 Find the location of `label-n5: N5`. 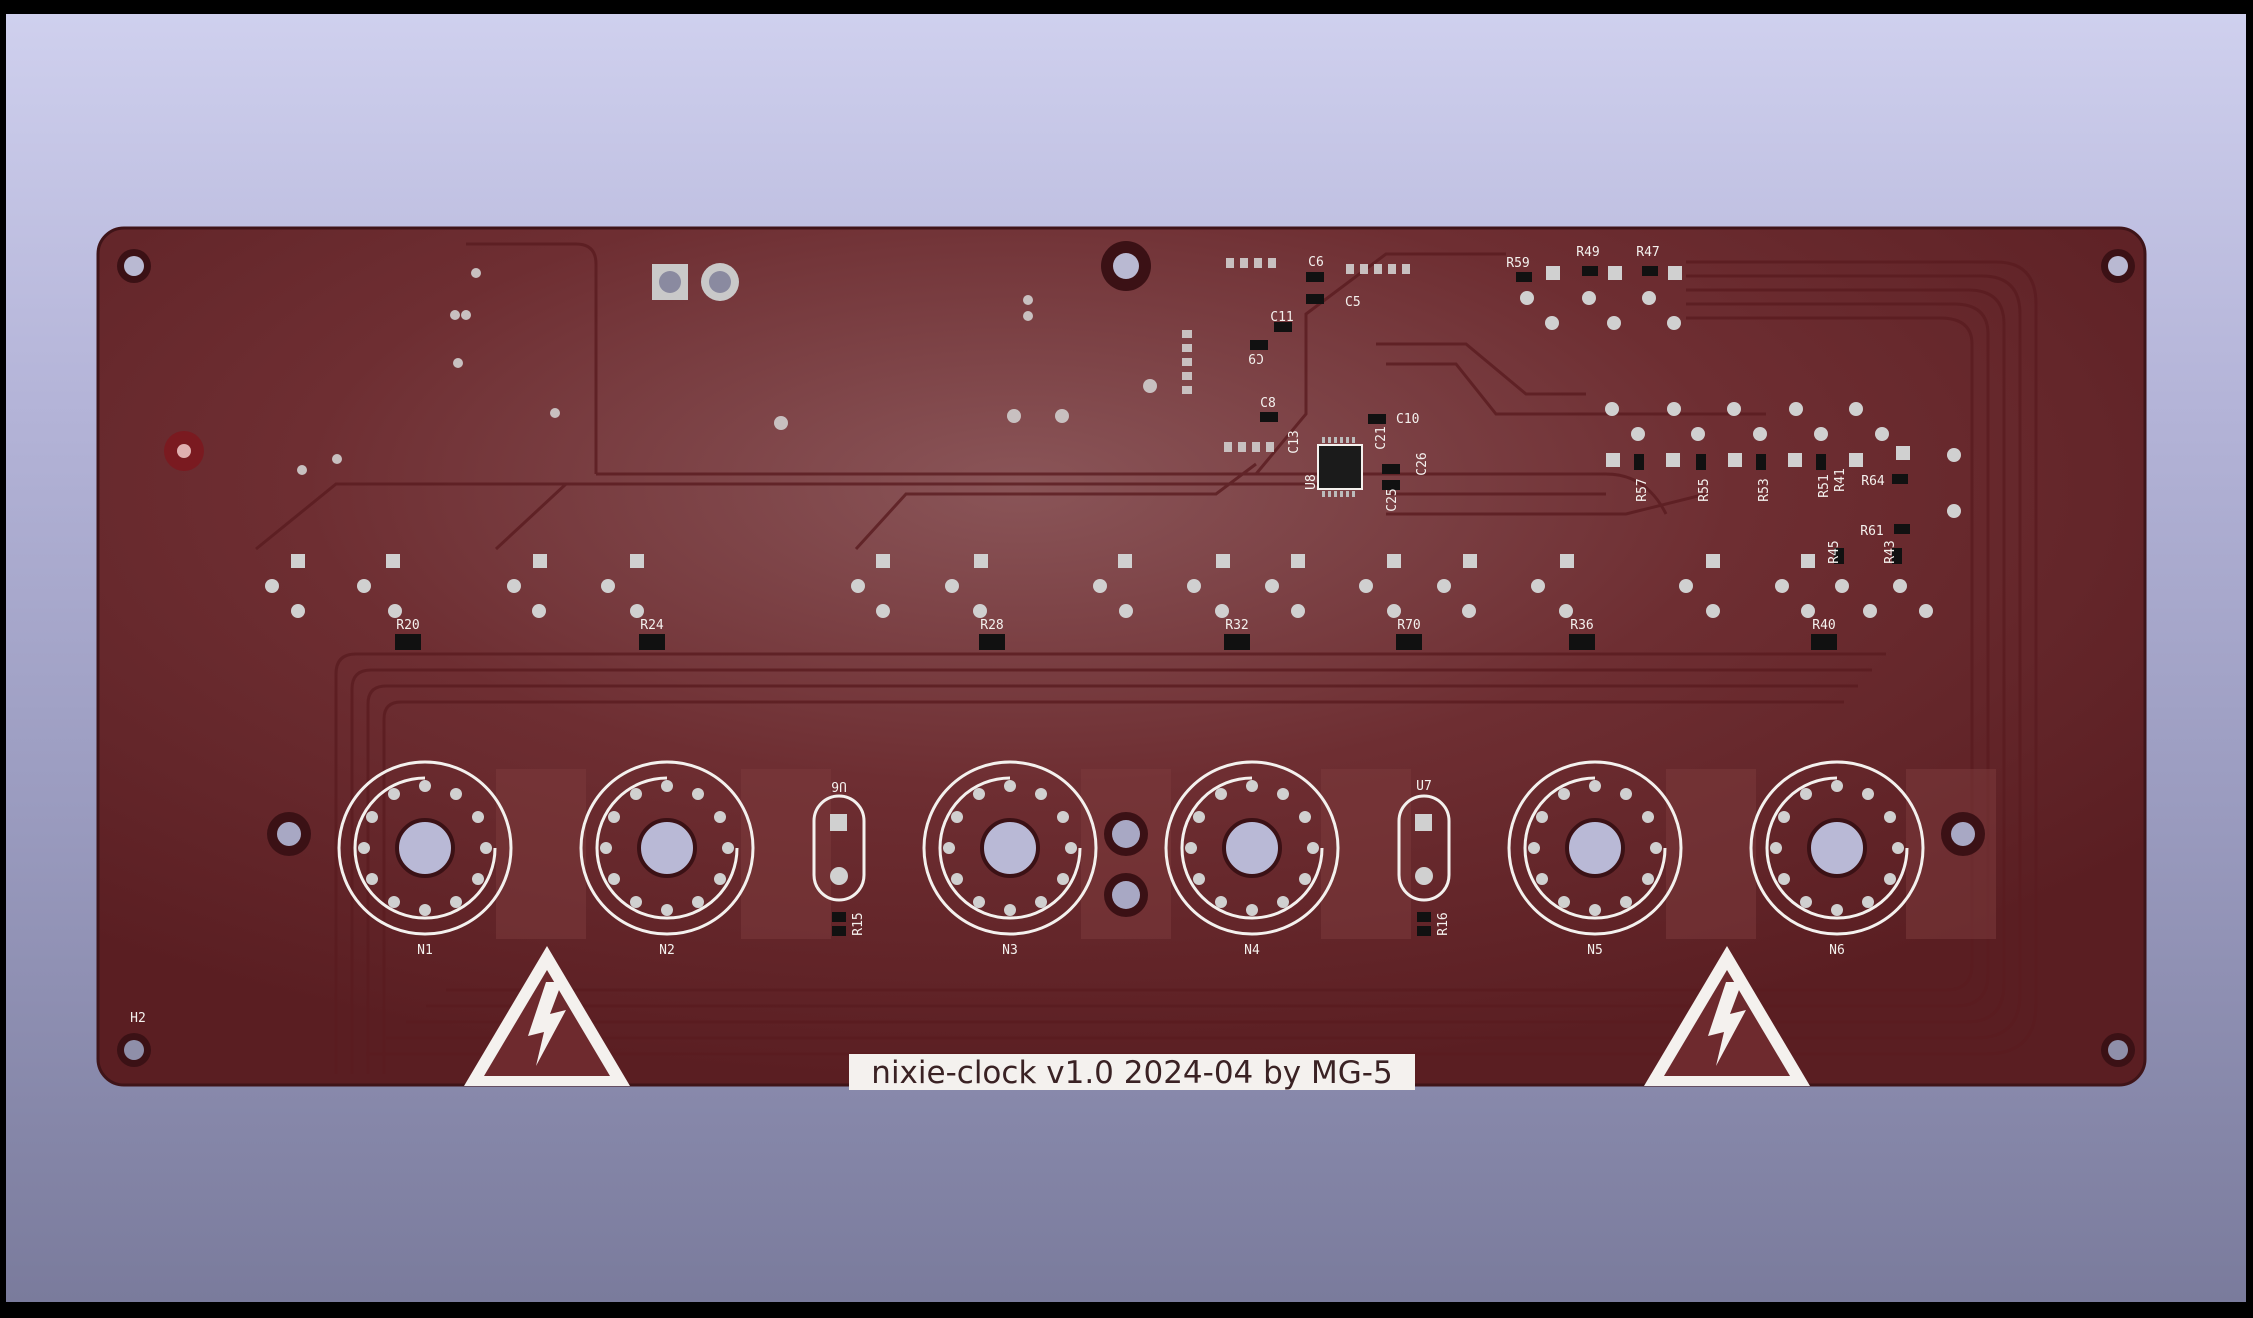

label-n5: N5 is located at coordinates (1595, 950).